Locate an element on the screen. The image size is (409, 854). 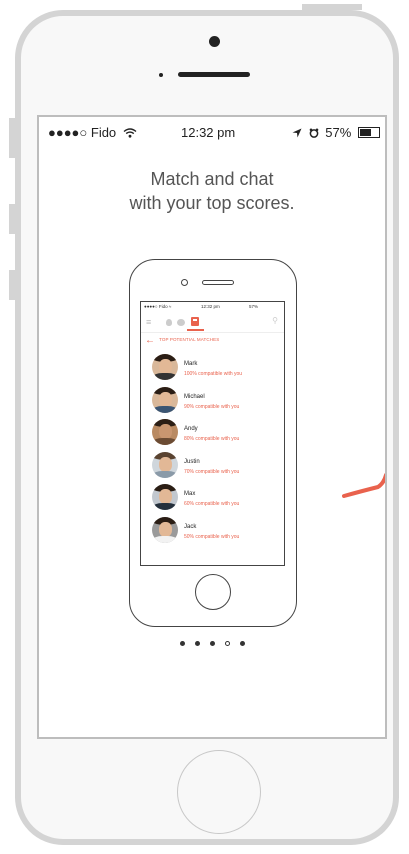
carrier-signal: ●●●●○ Fido is located at coordinates (92, 132).